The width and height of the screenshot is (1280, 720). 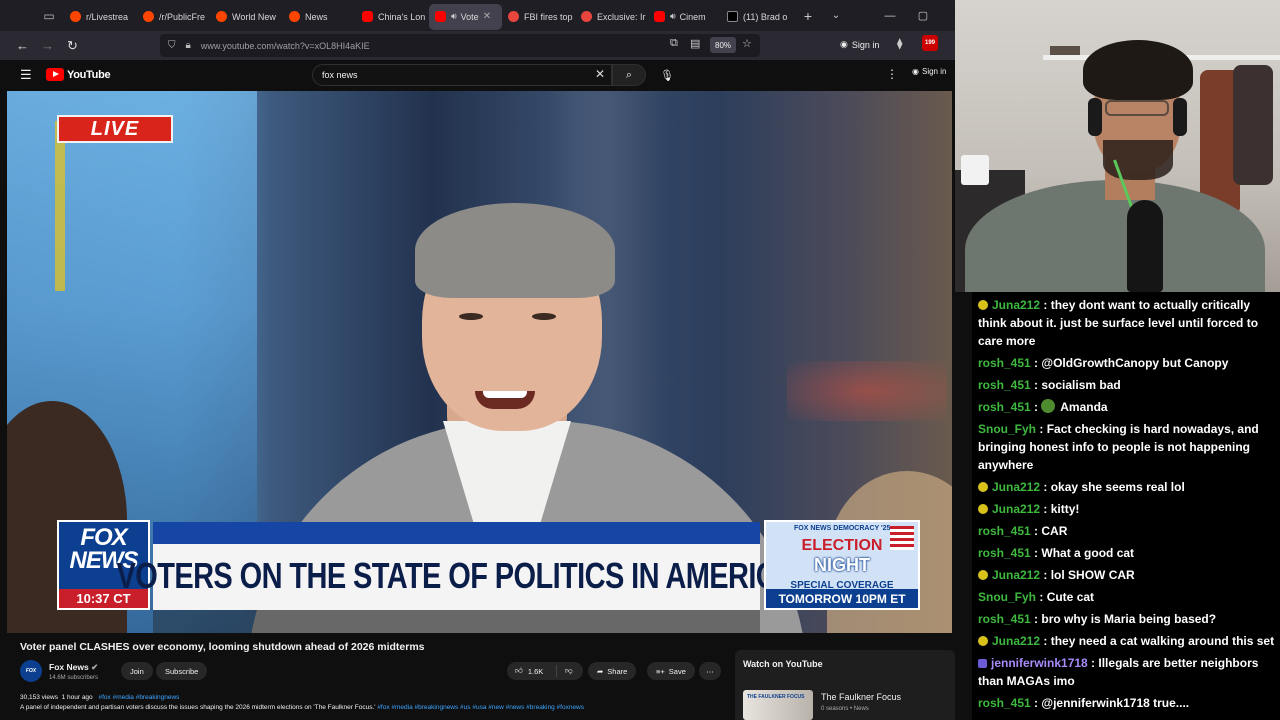 What do you see at coordinates (778, 705) in the screenshot?
I see `show-thumbnail: THE FAULKNER FOCUS` at bounding box center [778, 705].